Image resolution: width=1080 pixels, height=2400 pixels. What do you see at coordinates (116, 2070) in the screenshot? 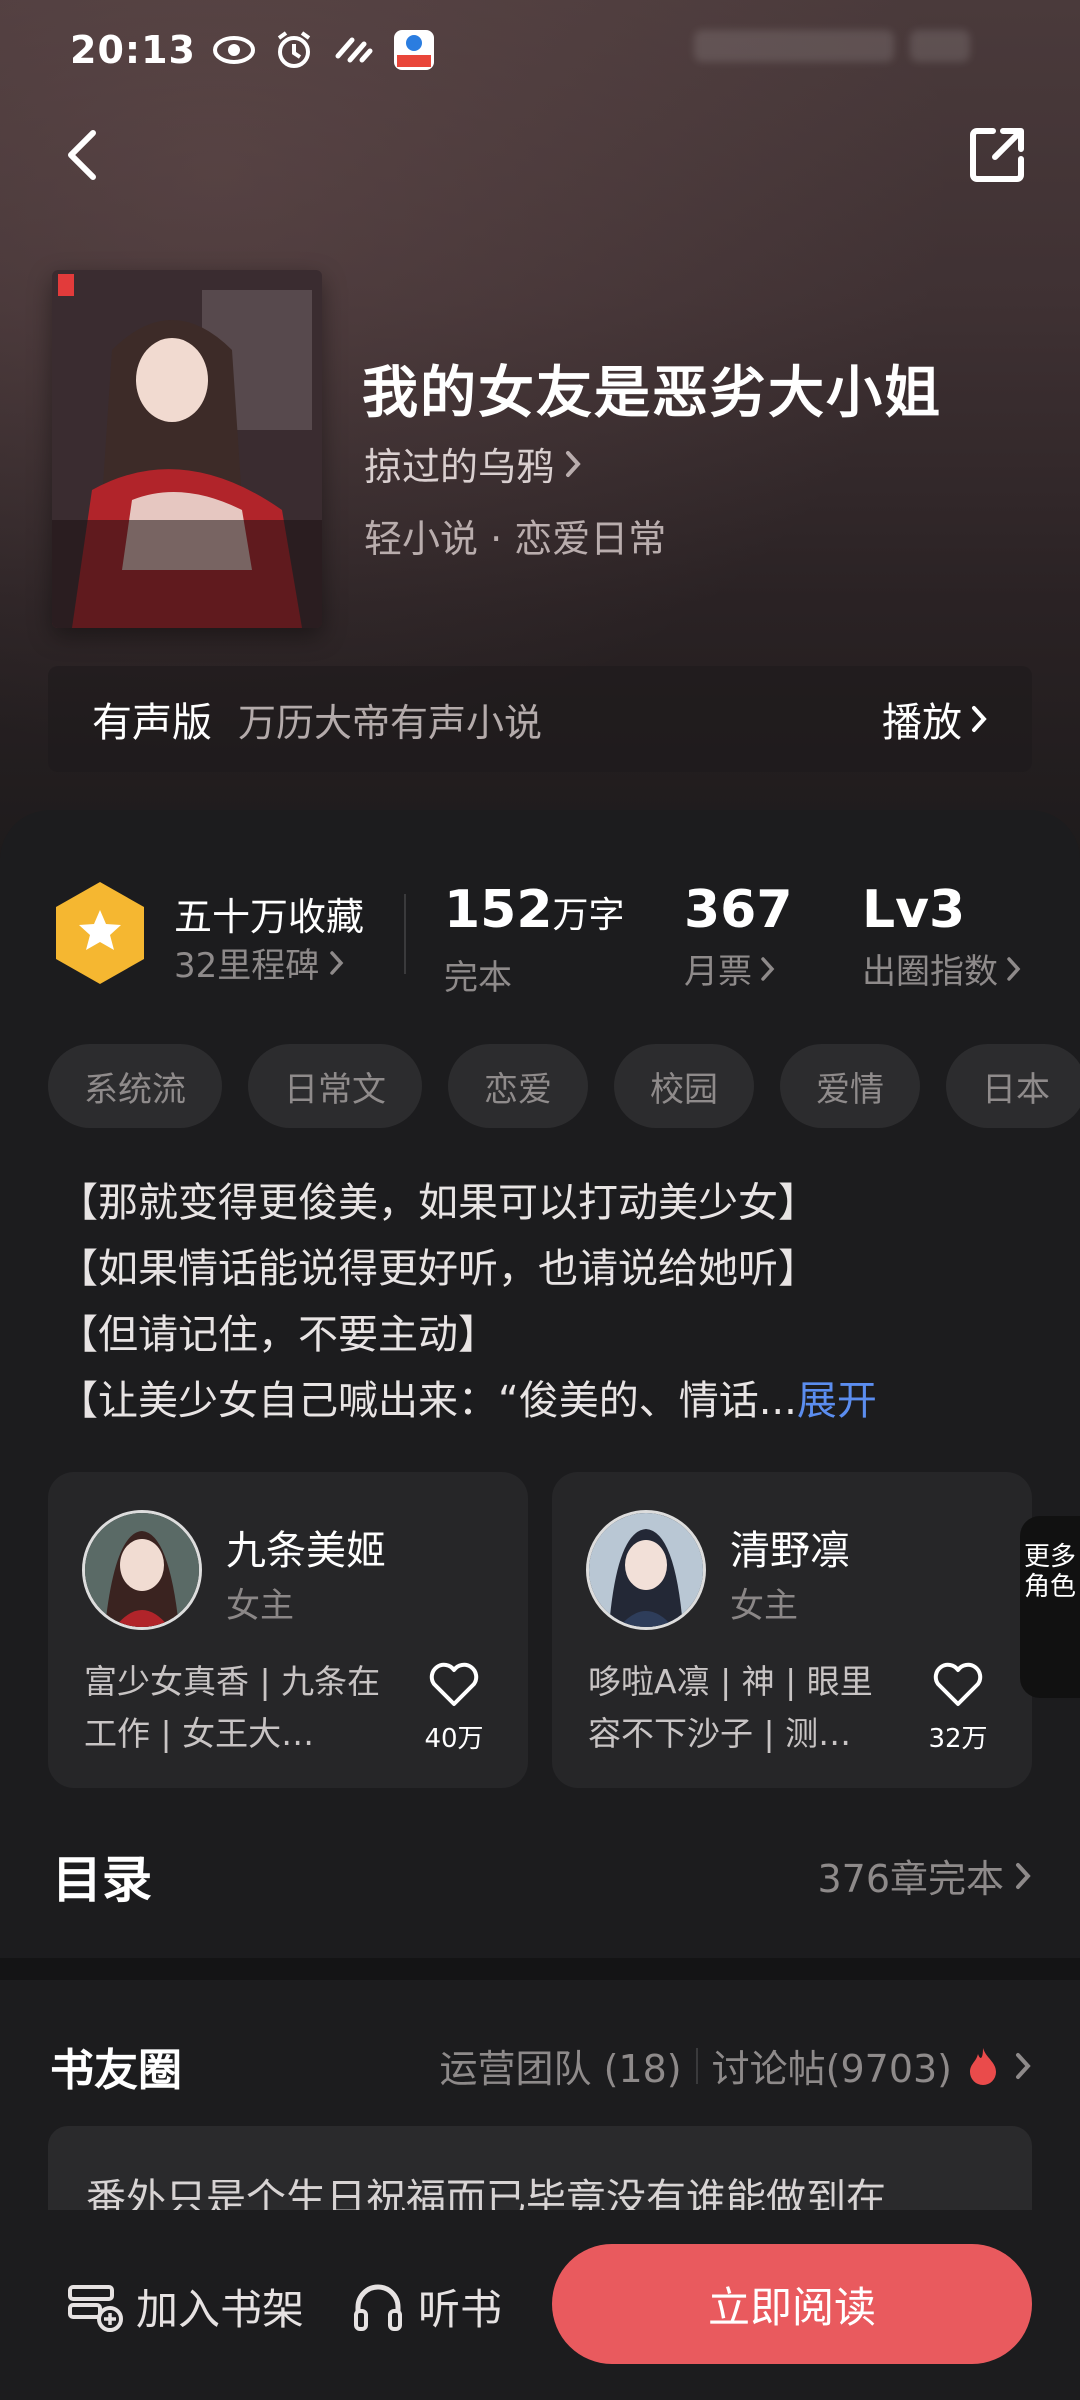
I see `circle-title: 书友圈` at bounding box center [116, 2070].